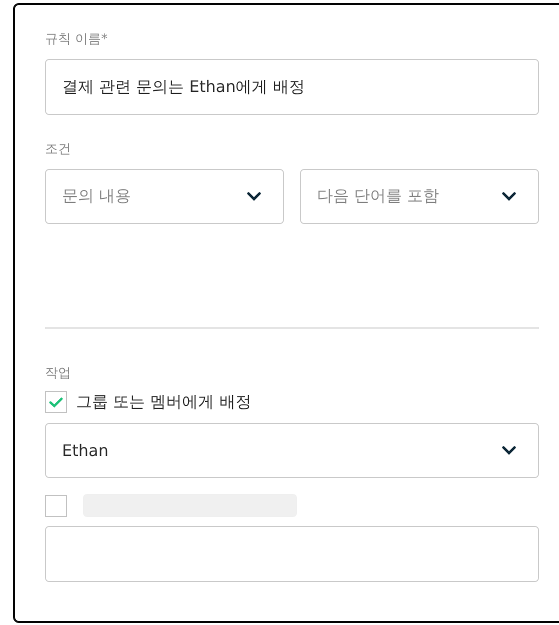 The image size is (559, 625). I want to click on section-label: 작업, so click(58, 374).